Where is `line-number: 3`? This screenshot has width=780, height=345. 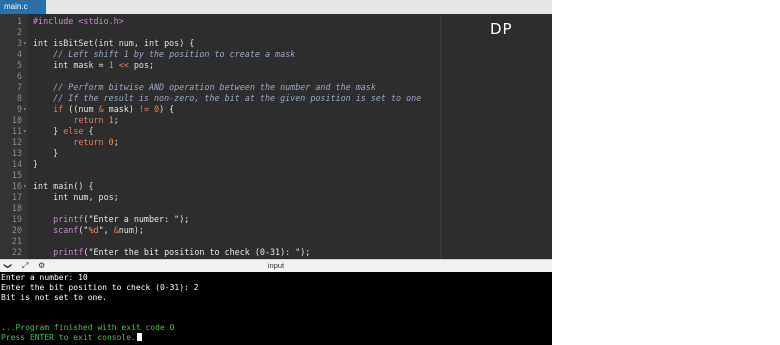 line-number: 3 is located at coordinates (19, 43).